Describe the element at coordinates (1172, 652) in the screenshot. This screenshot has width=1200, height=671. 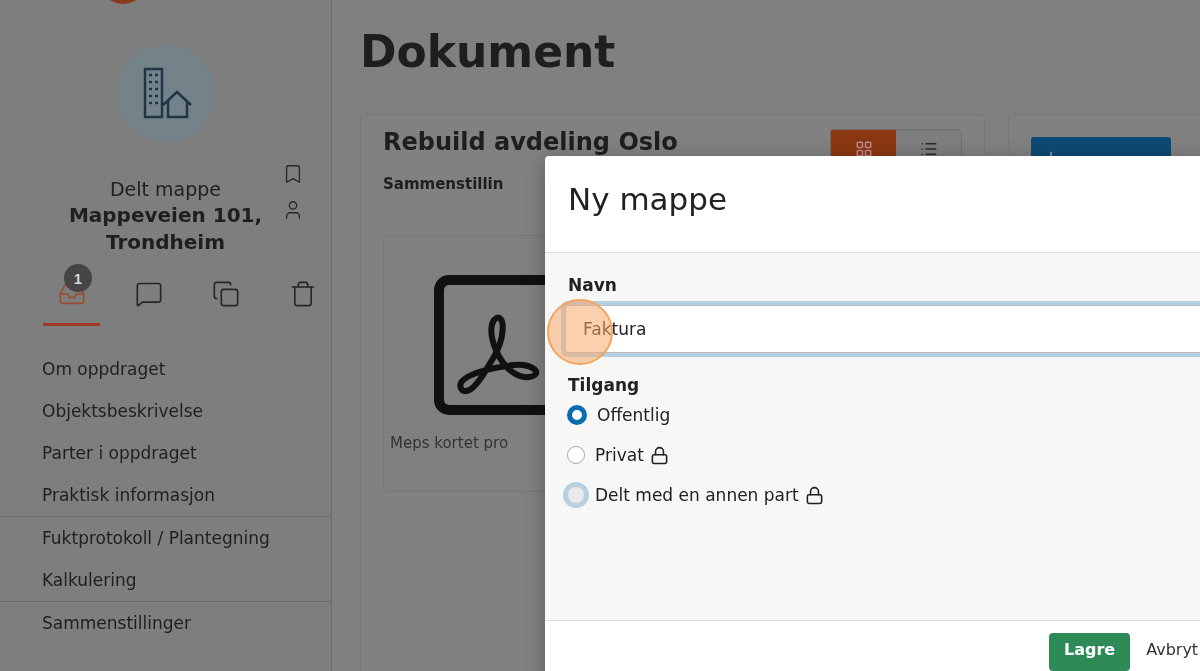
I see `cancel-button: Avbryt` at that location.